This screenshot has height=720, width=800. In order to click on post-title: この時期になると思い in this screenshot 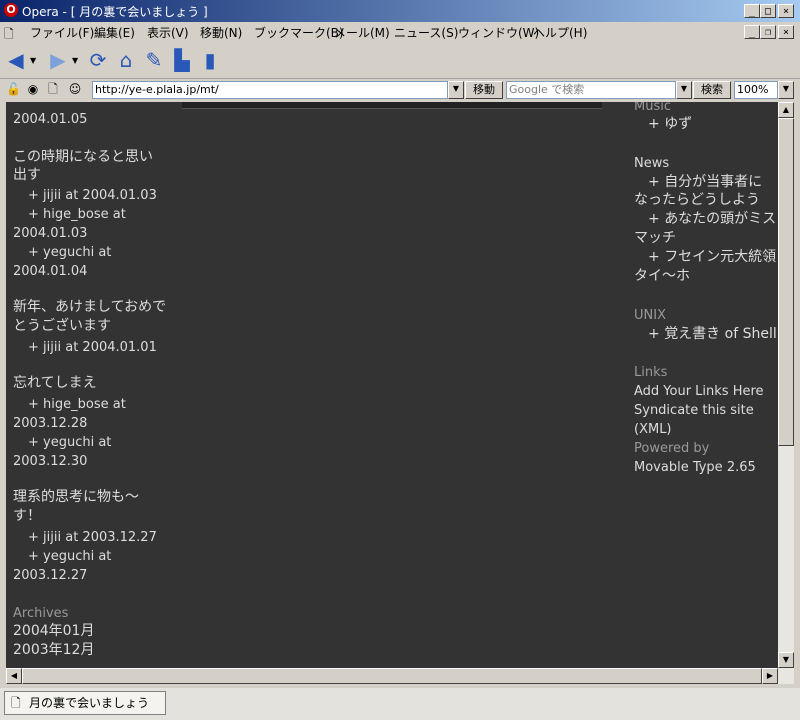, I will do `click(83, 157)`.